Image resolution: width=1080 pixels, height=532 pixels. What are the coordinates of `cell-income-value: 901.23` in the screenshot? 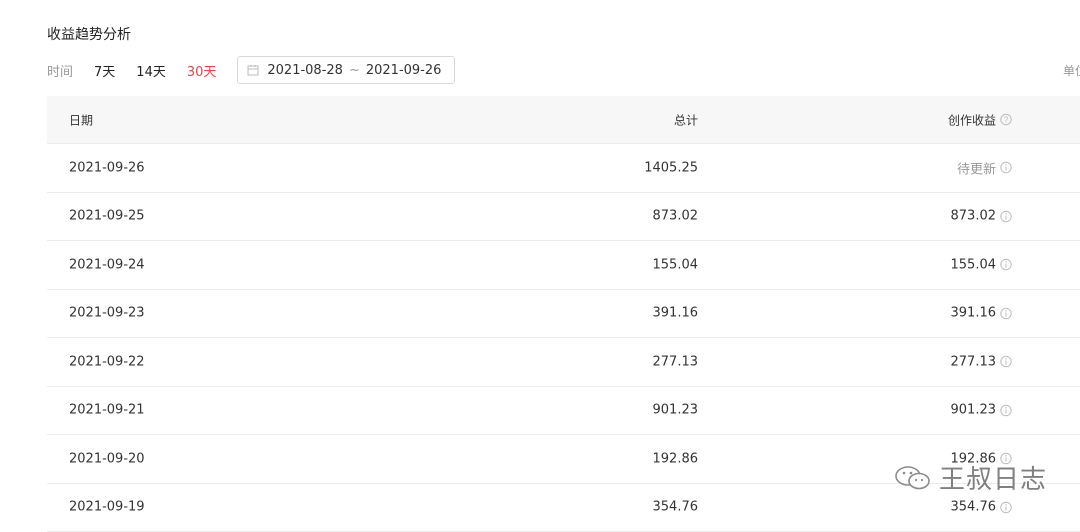 It's located at (974, 410).